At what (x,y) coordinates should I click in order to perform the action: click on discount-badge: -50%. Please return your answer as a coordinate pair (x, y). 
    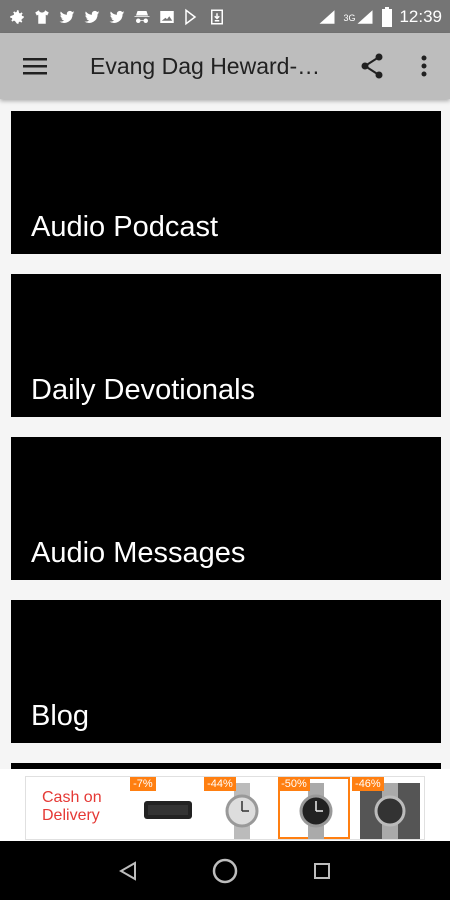
    Looking at the image, I should click on (294, 784).